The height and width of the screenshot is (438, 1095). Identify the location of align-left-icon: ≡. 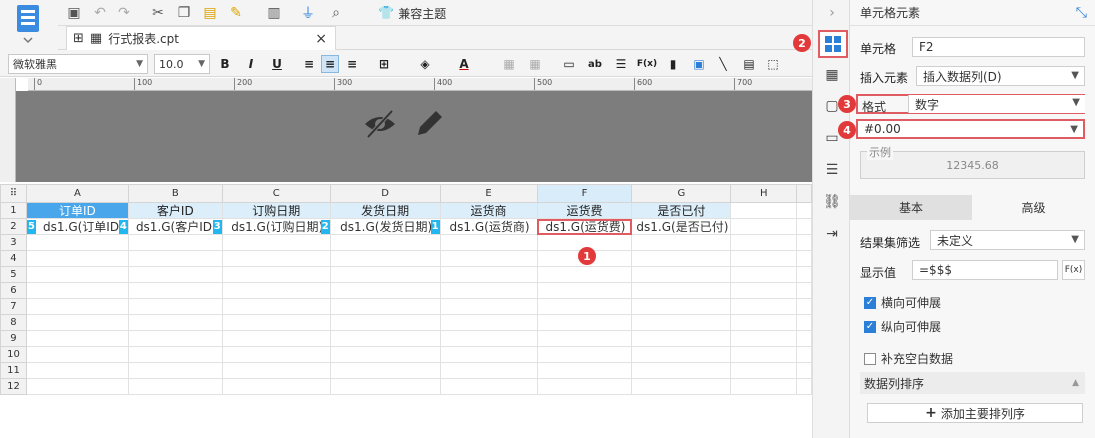
(309, 64).